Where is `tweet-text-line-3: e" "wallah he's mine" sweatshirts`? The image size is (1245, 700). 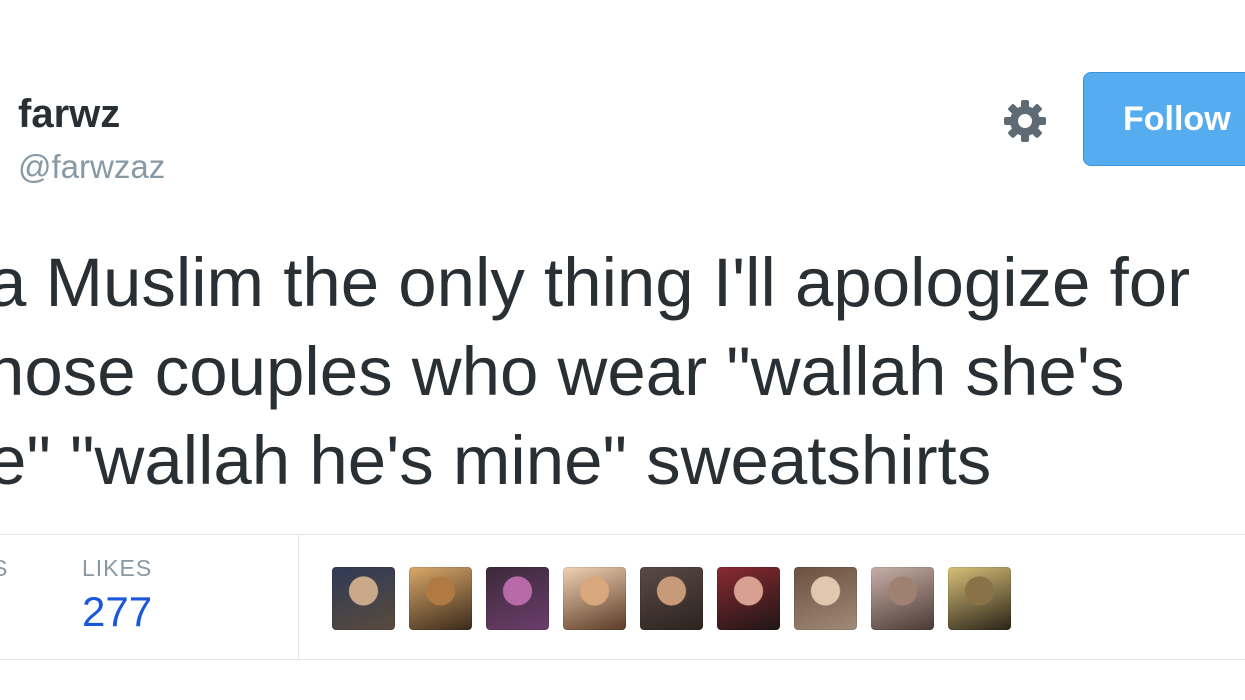 tweet-text-line-3: e" "wallah he's mine" sweatshirts is located at coordinates (496, 460).